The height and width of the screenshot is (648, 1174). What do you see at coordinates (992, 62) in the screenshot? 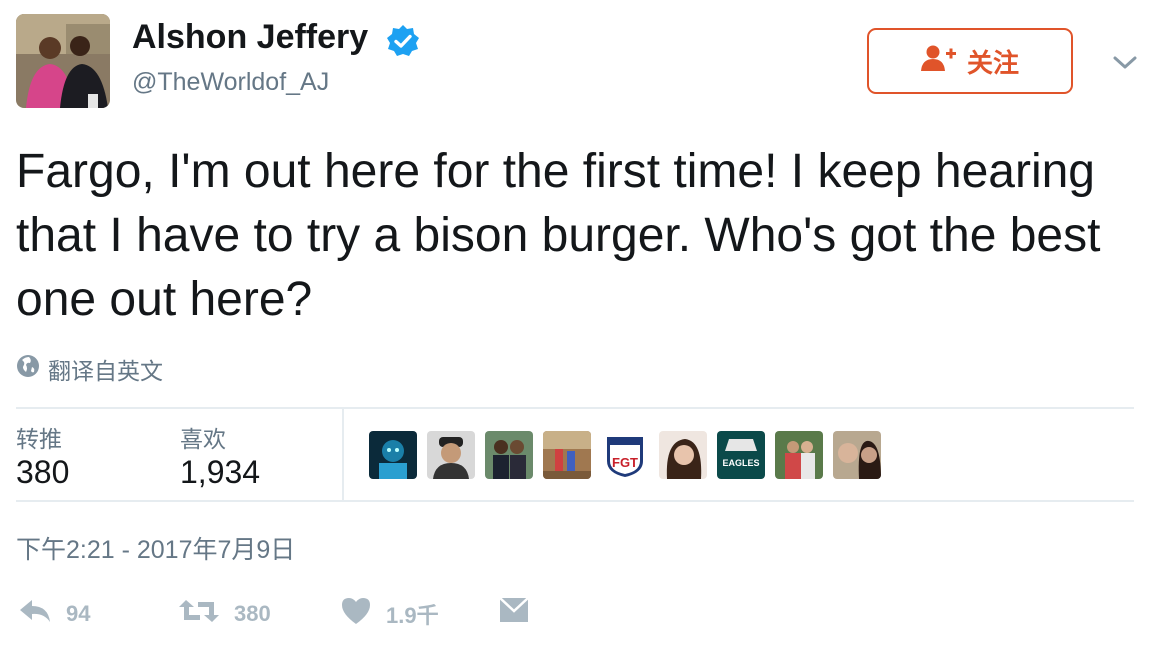
I see `follow-button-label: 关注` at bounding box center [992, 62].